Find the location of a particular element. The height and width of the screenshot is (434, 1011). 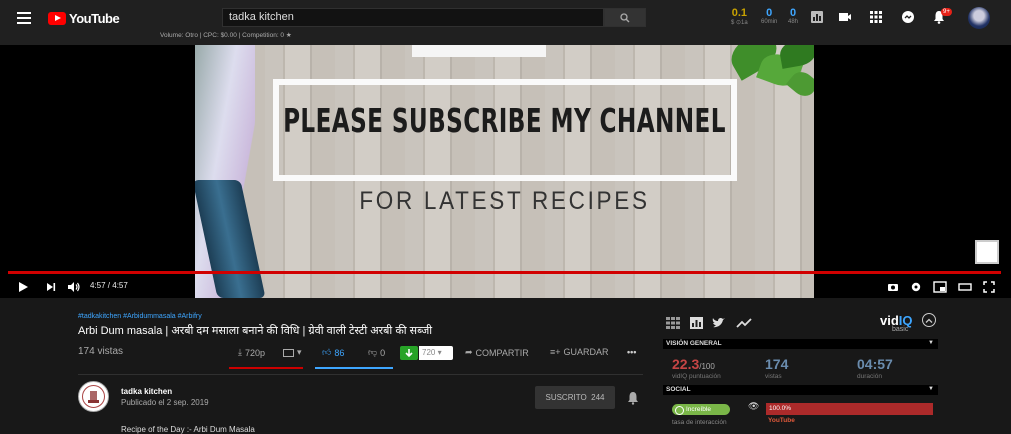

vidiq-download-button is located at coordinates (409, 353).